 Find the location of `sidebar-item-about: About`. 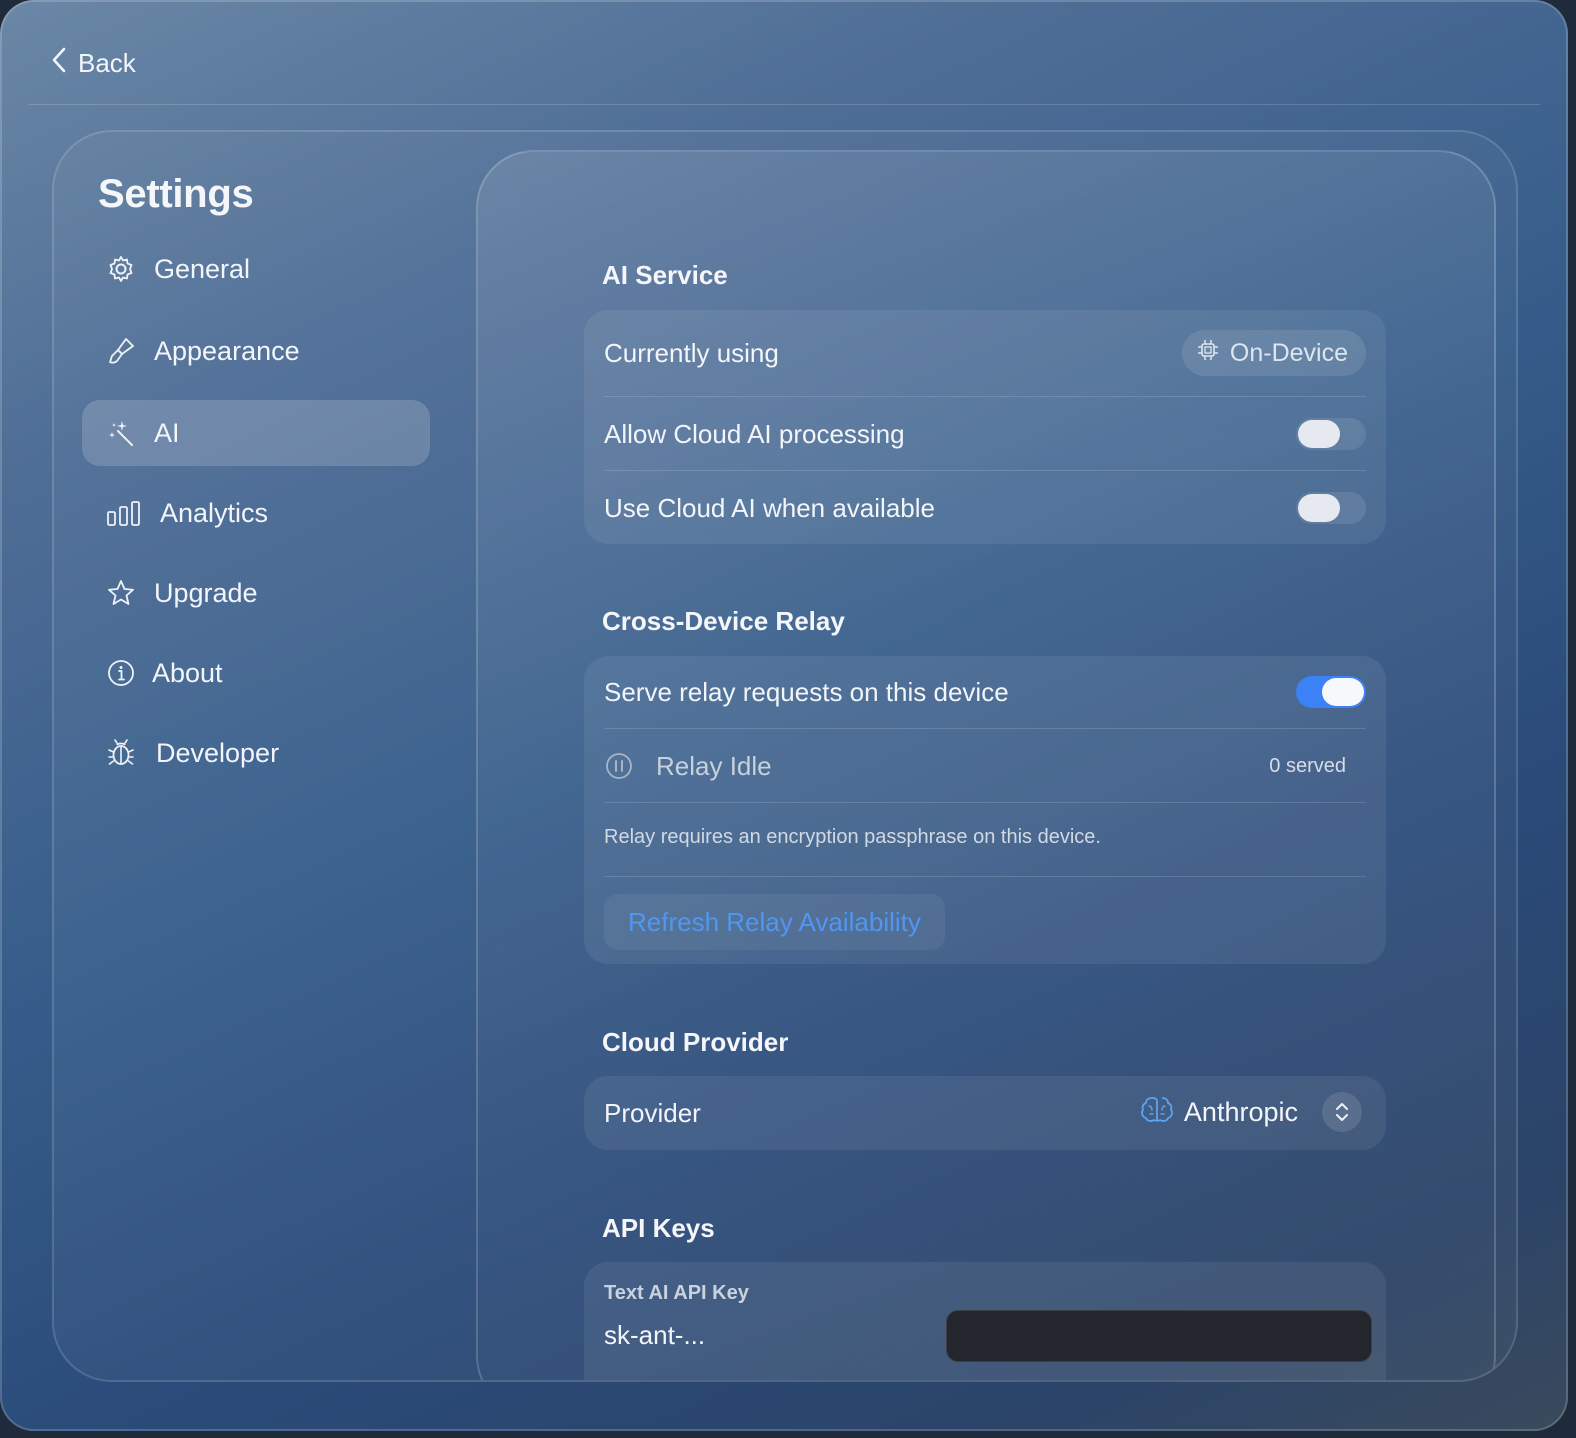

sidebar-item-about: About is located at coordinates (256, 673).